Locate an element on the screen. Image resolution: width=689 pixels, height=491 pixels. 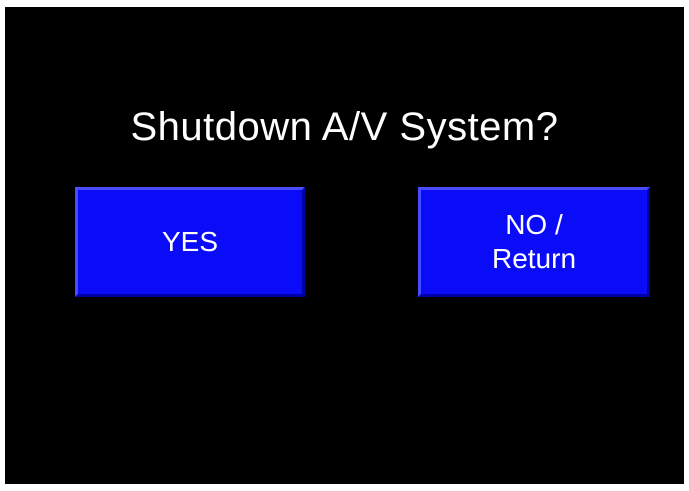
no-return-button: NO / Return is located at coordinates (534, 242).